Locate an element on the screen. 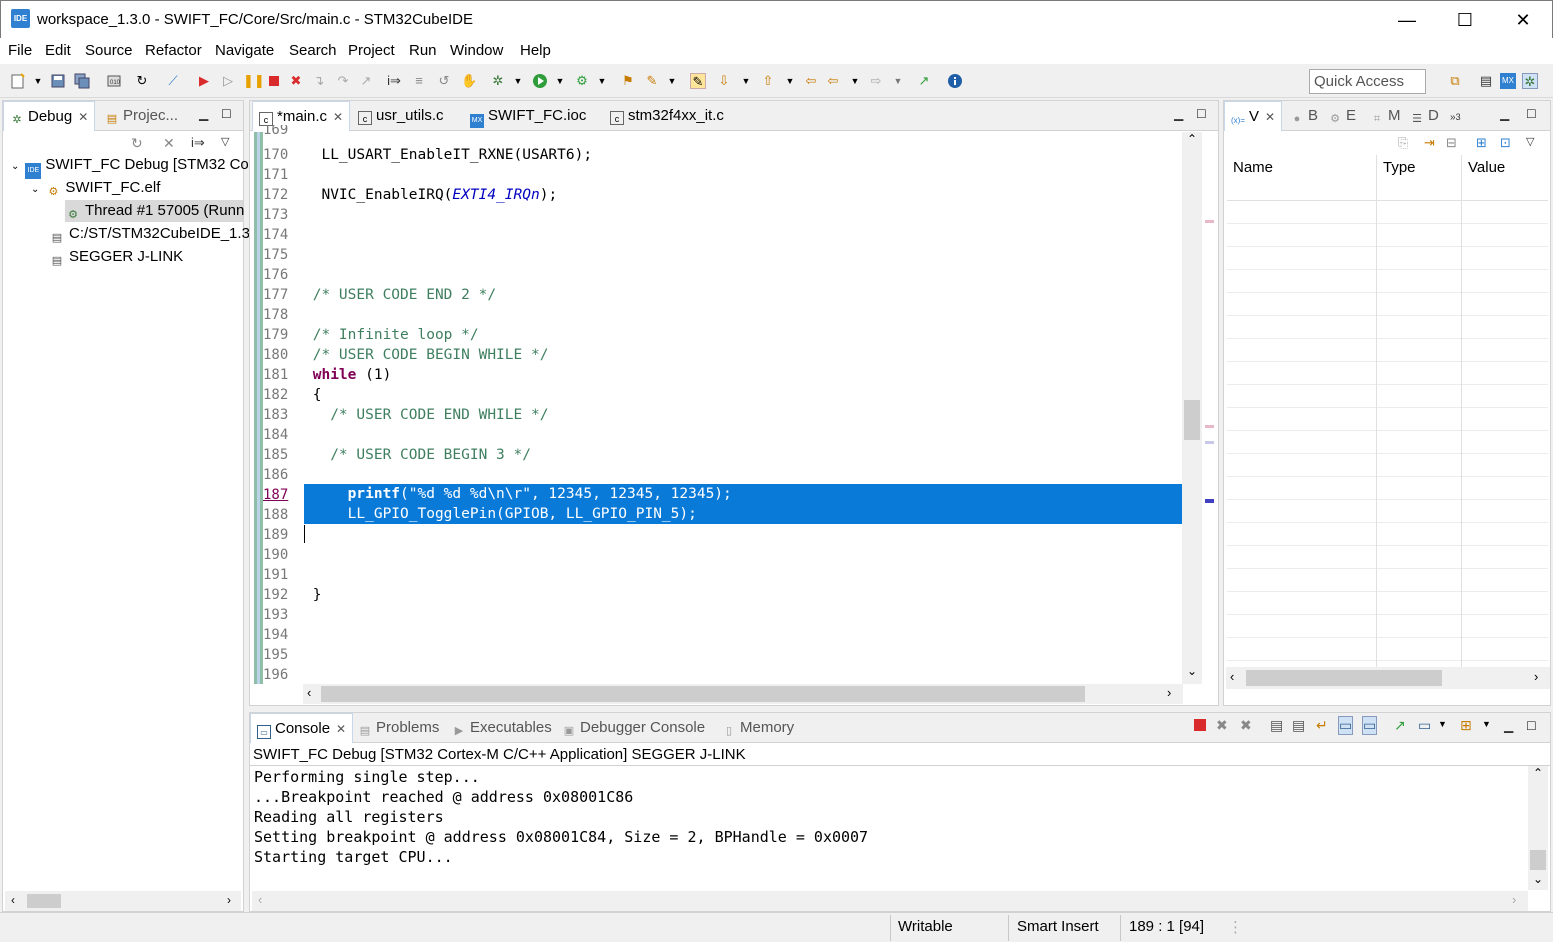 The height and width of the screenshot is (942, 1553). step-into-icon: ↴ is located at coordinates (319, 81).